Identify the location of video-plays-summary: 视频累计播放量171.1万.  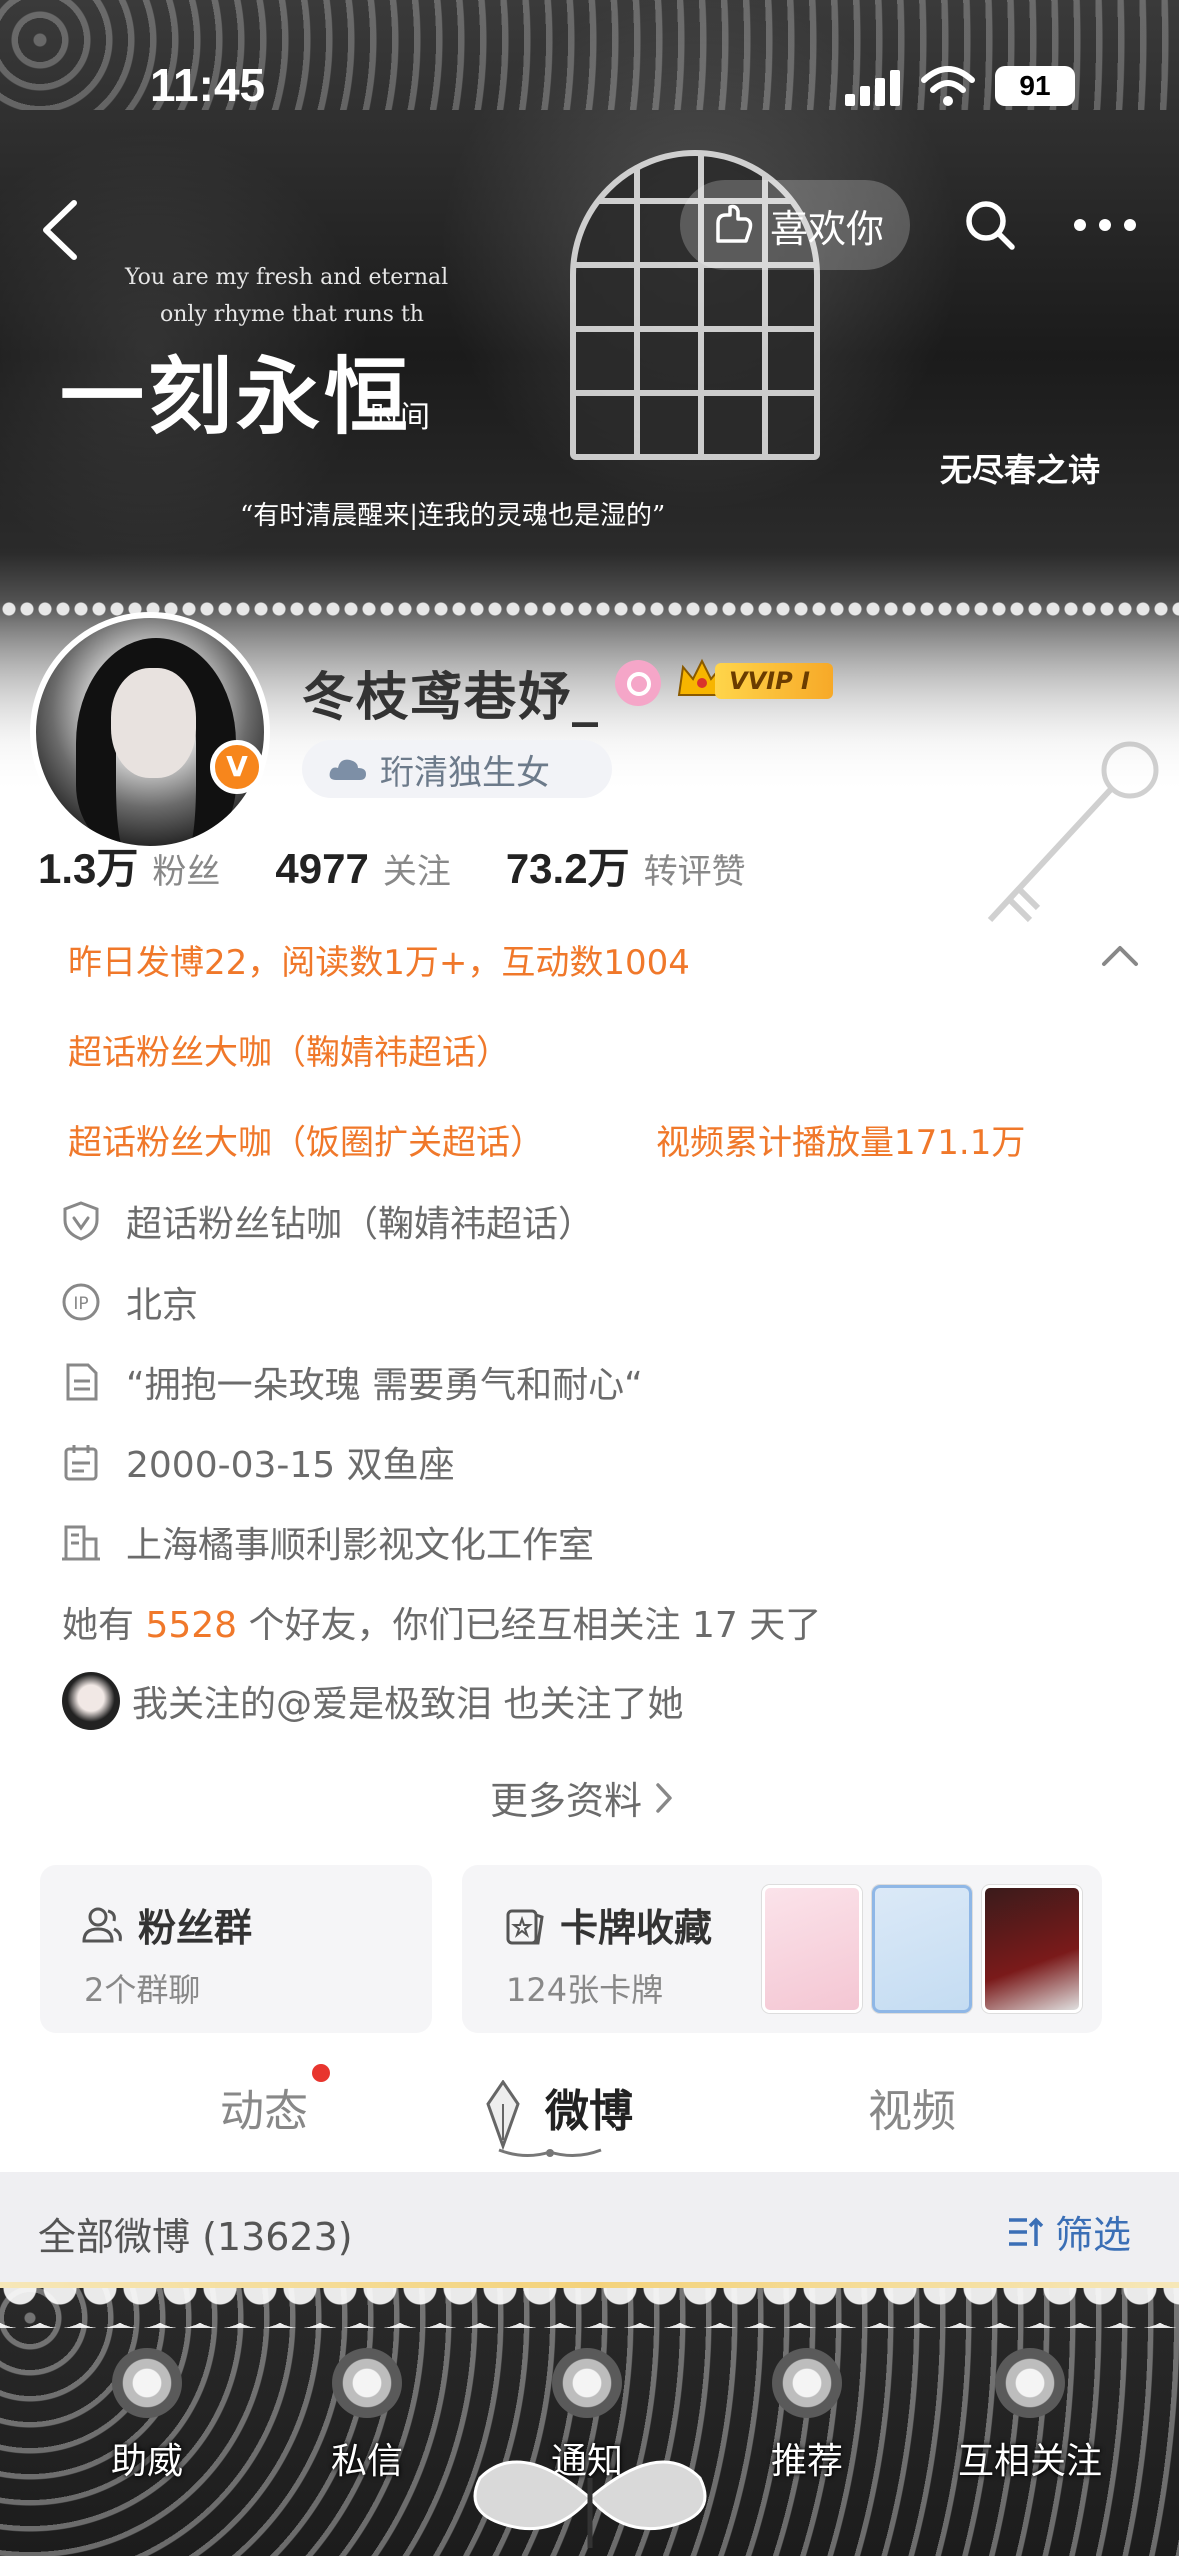
(840, 1139).